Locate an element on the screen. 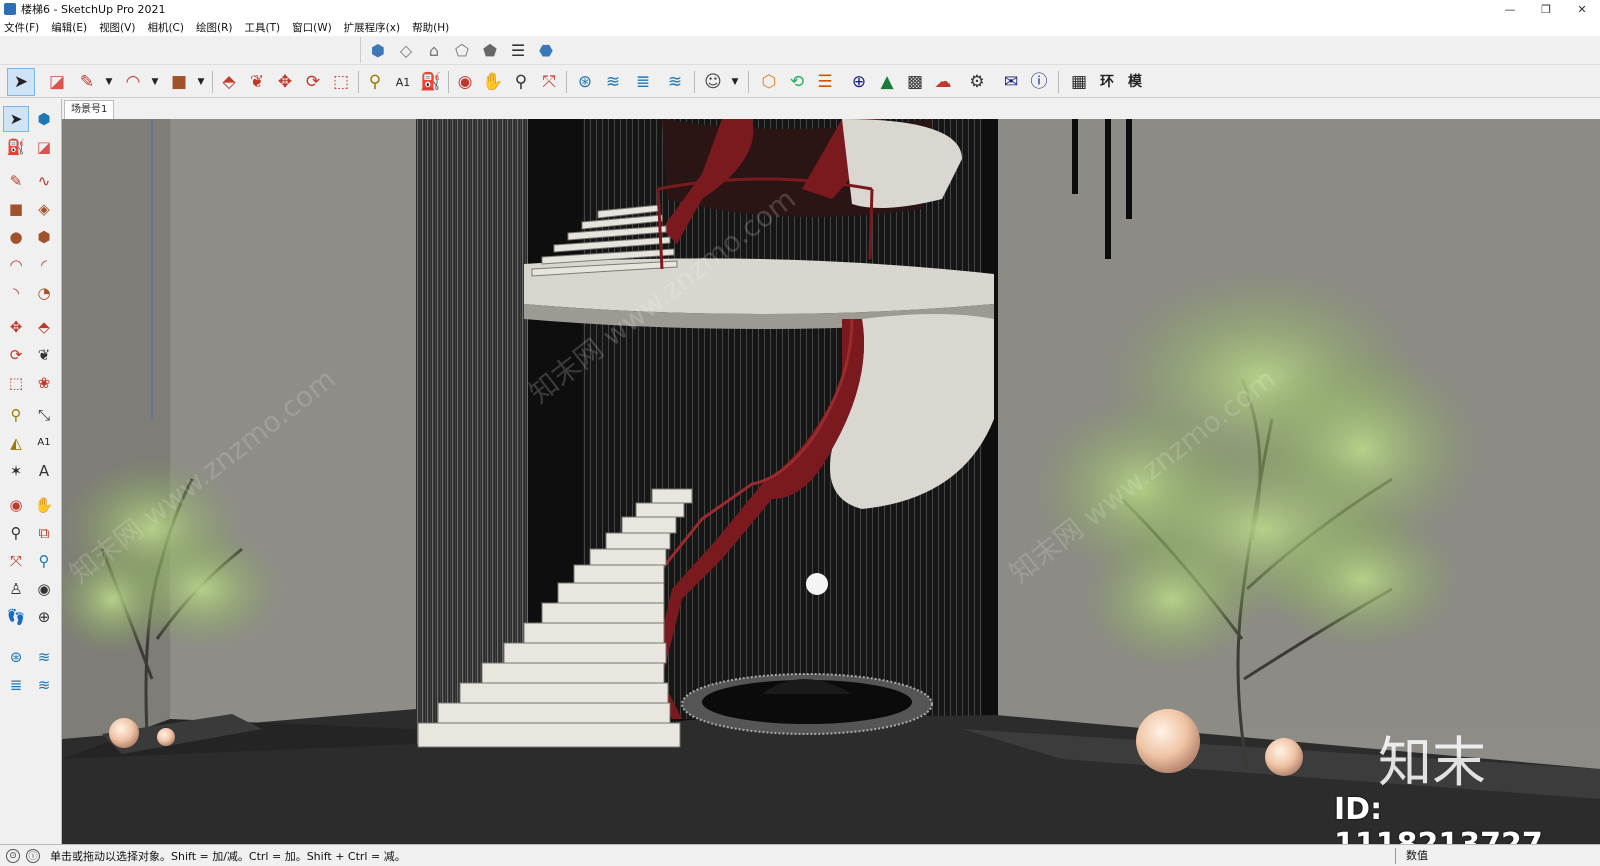 Image resolution: width=1600 pixels, height=866 pixels. menu-edit: 编辑(E) is located at coordinates (69, 27).